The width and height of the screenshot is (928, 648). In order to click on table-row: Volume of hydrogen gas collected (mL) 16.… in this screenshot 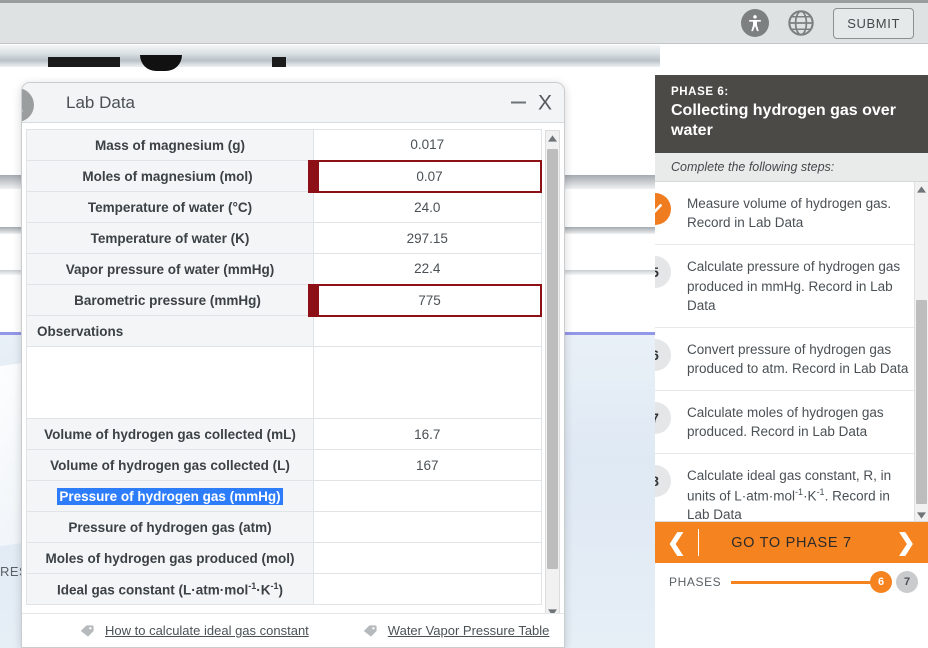, I will do `click(284, 434)`.